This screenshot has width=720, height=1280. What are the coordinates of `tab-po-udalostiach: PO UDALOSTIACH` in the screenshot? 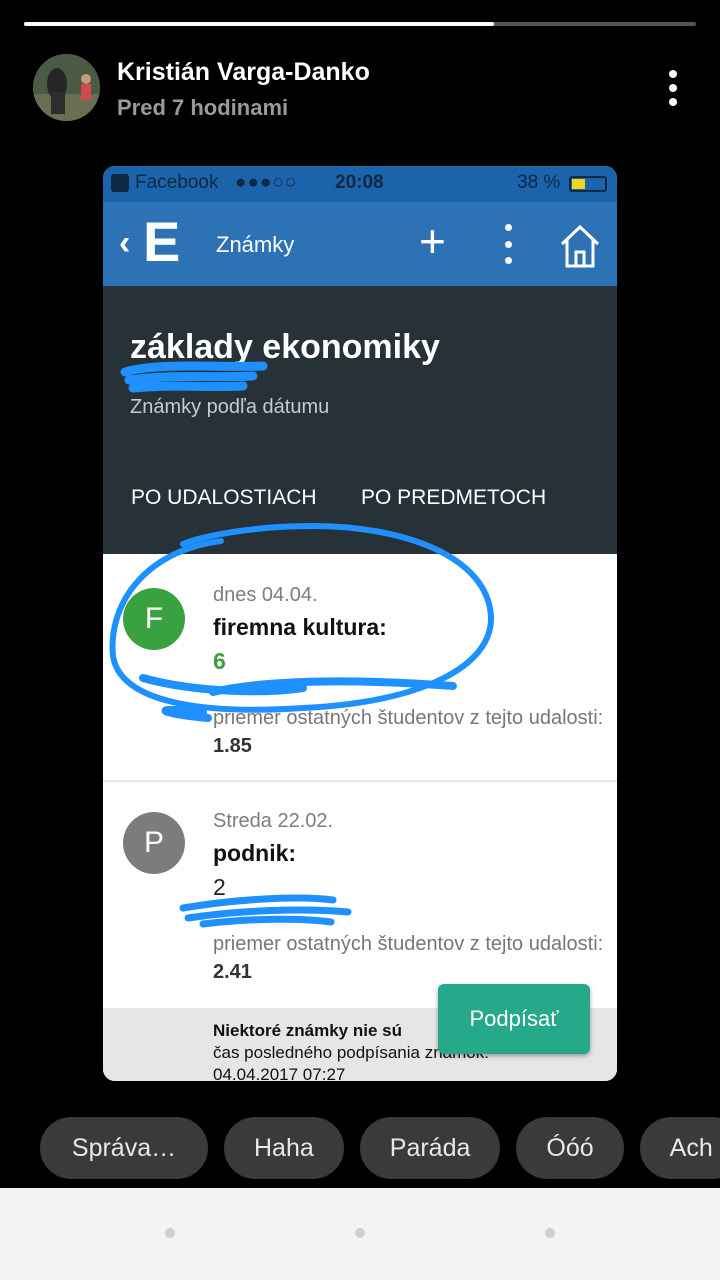 It's located at (224, 498).